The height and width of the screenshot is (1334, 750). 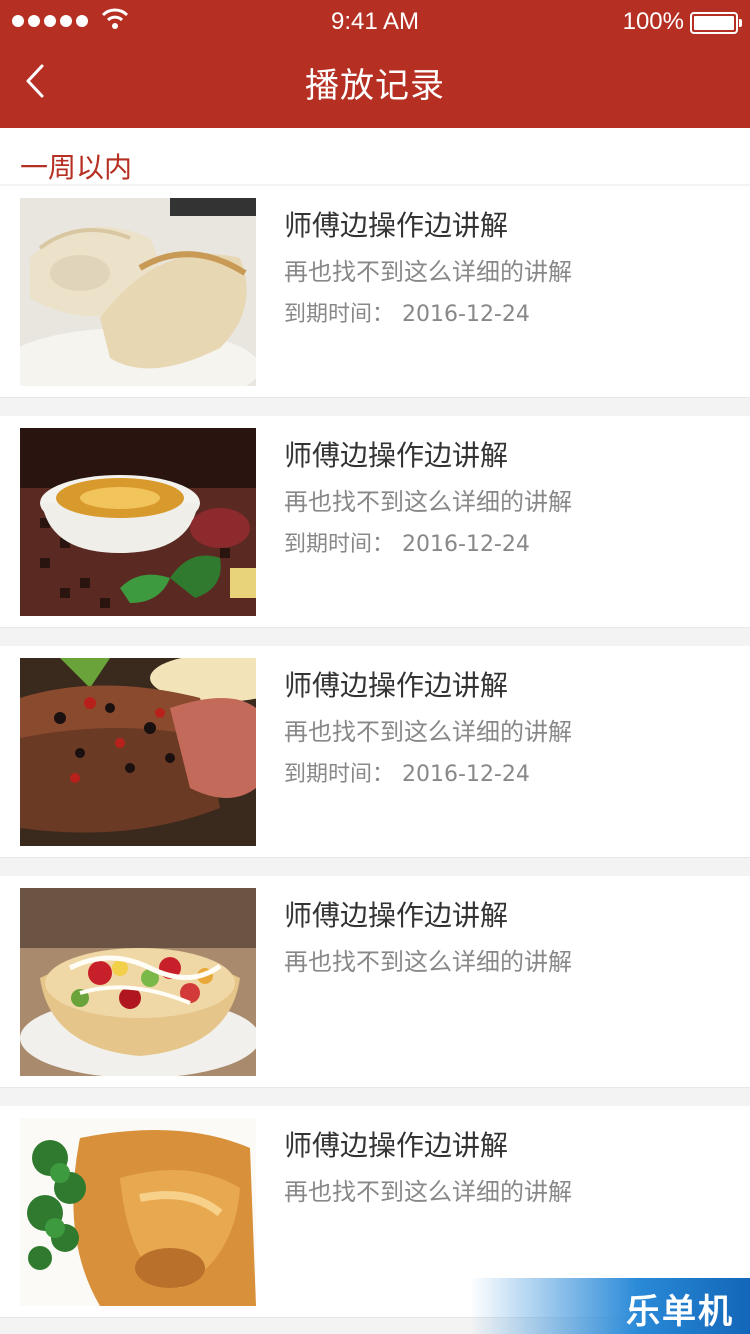 What do you see at coordinates (138, 292) in the screenshot?
I see `thumbnail-dumplings` at bounding box center [138, 292].